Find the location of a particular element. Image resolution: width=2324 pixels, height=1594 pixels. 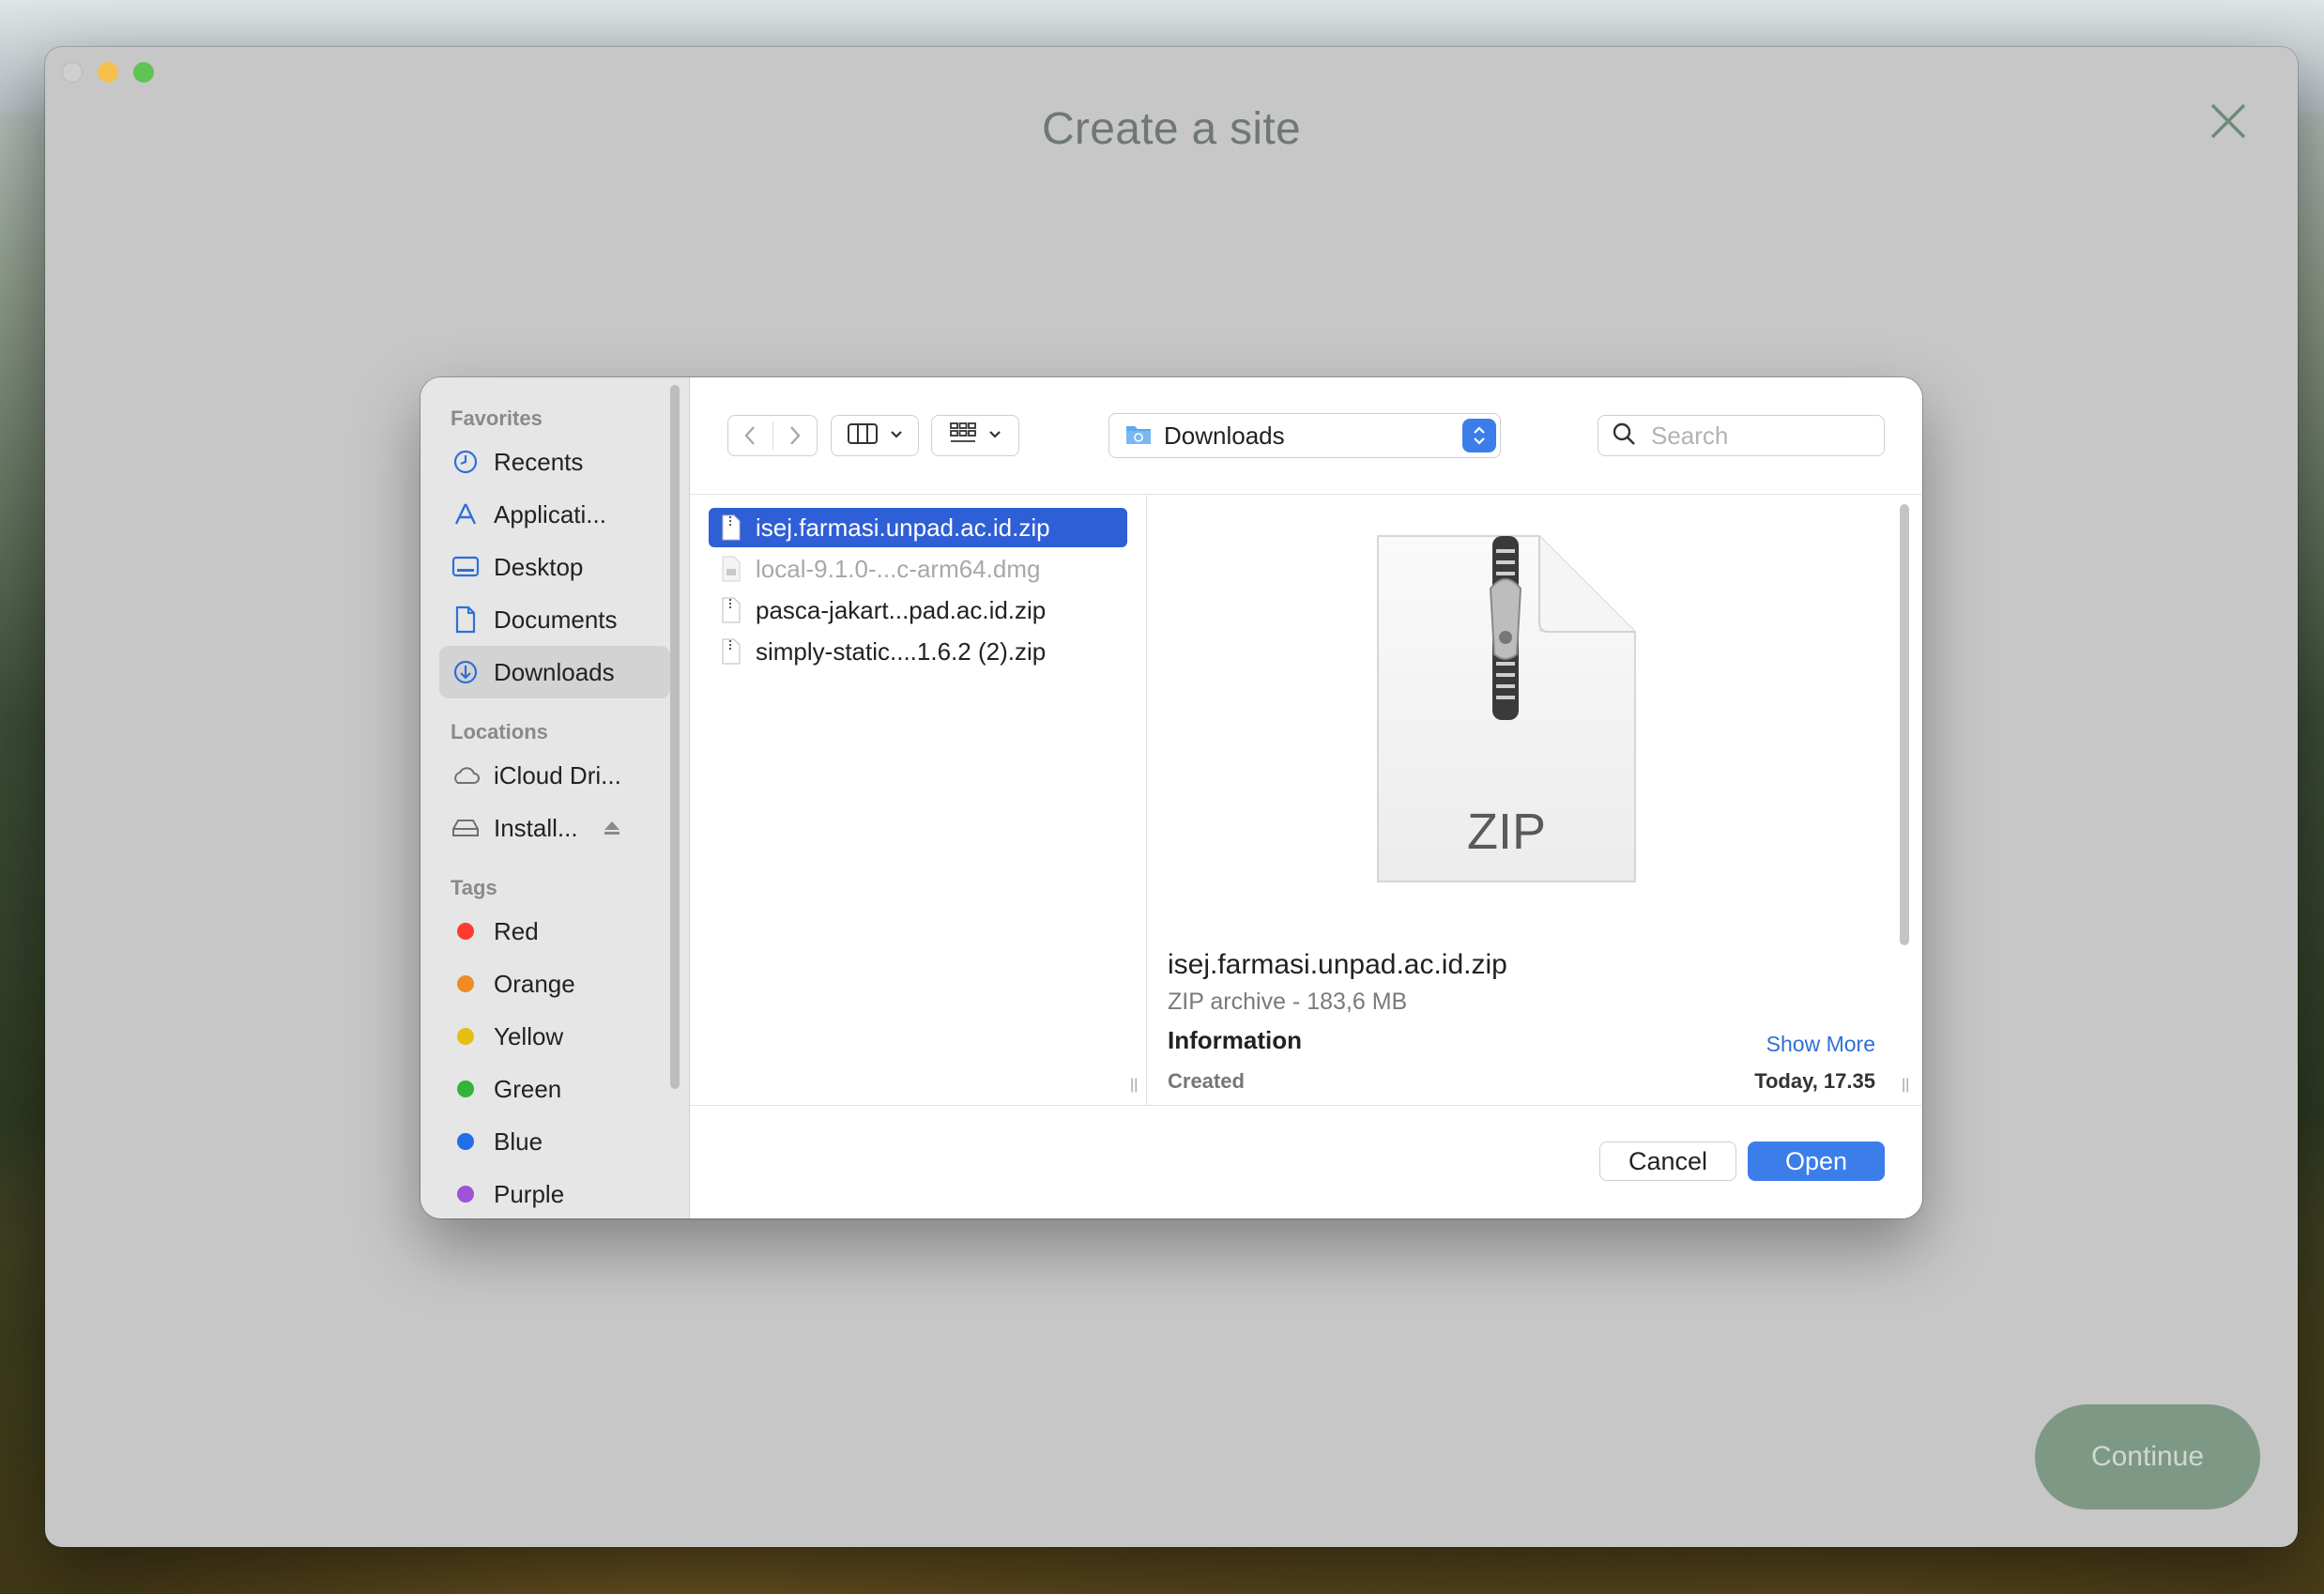

sidebar-tag-yellow: Yellow is located at coordinates (554, 1036).